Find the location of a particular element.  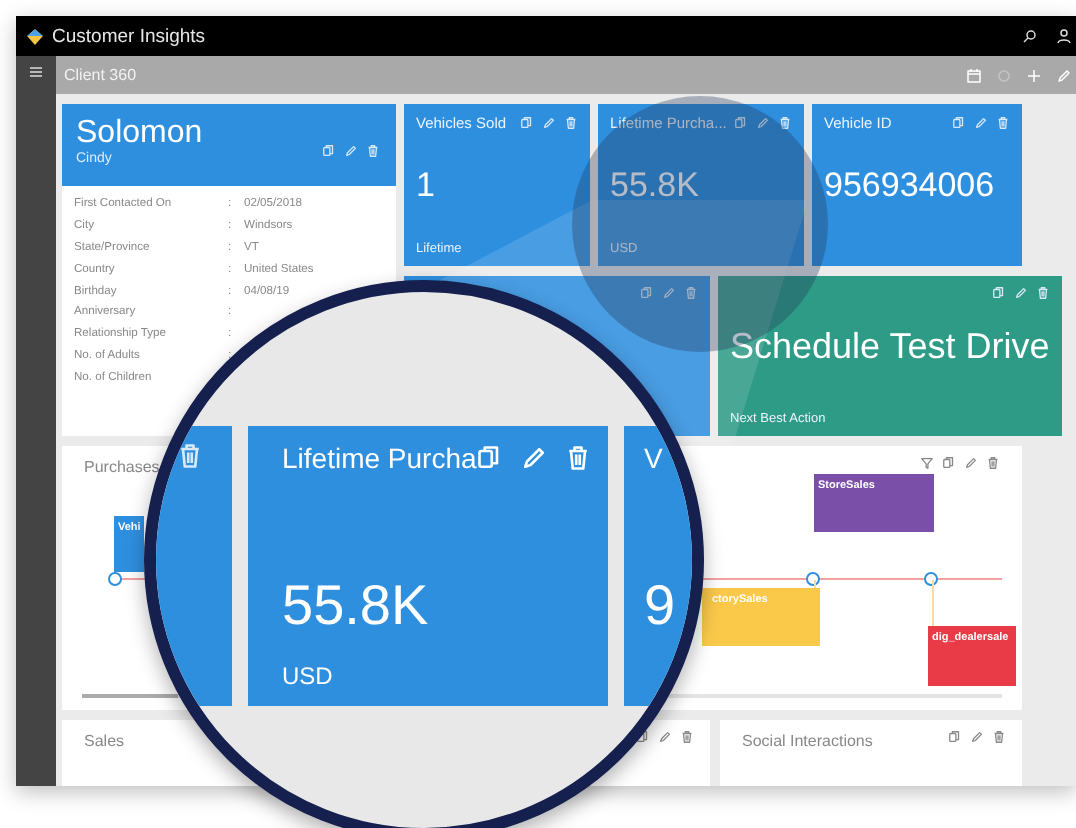

tile-value: 956934006 is located at coordinates (910, 186).